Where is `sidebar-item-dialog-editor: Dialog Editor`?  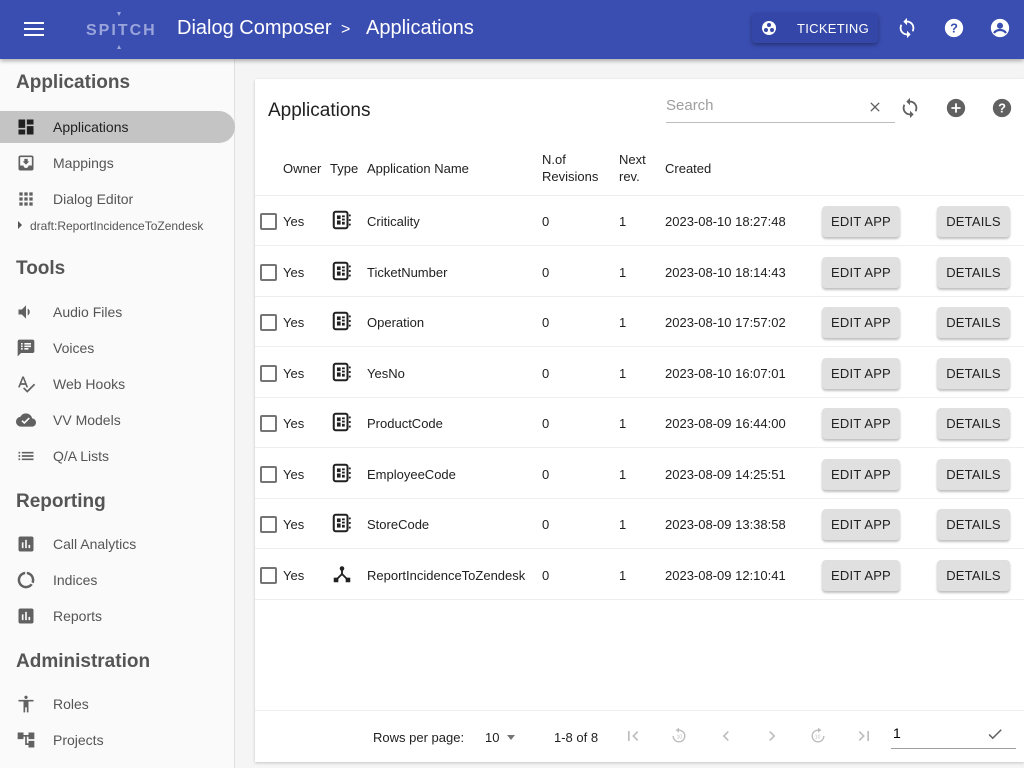
sidebar-item-dialog-editor: Dialog Editor is located at coordinates (117, 199).